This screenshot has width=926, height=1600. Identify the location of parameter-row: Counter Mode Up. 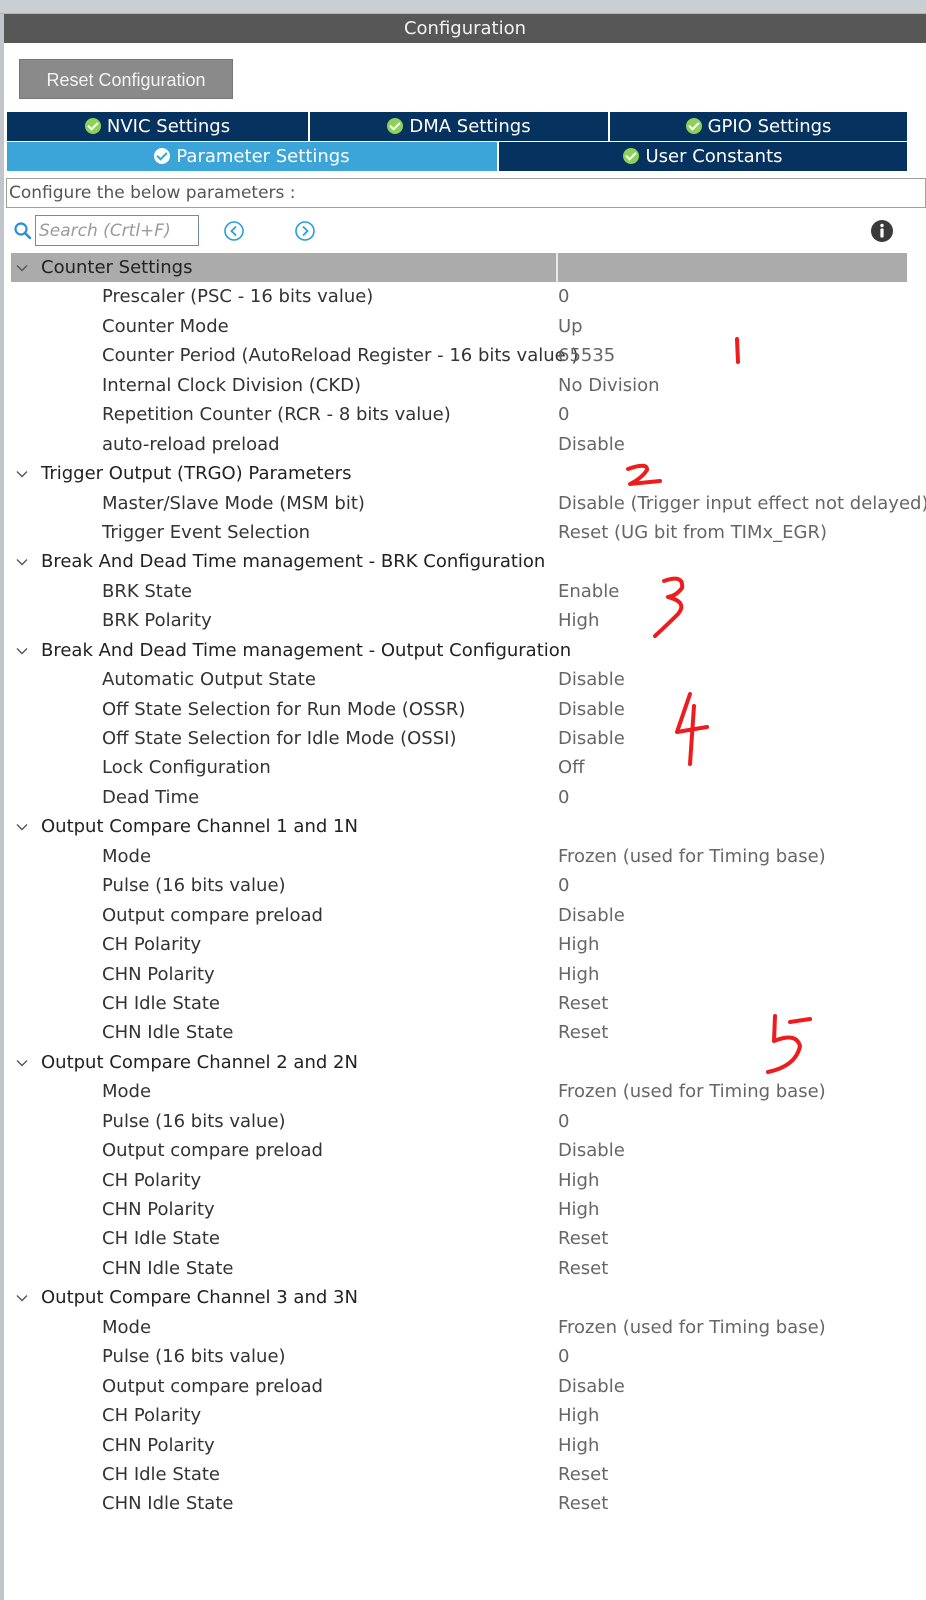
(459, 326).